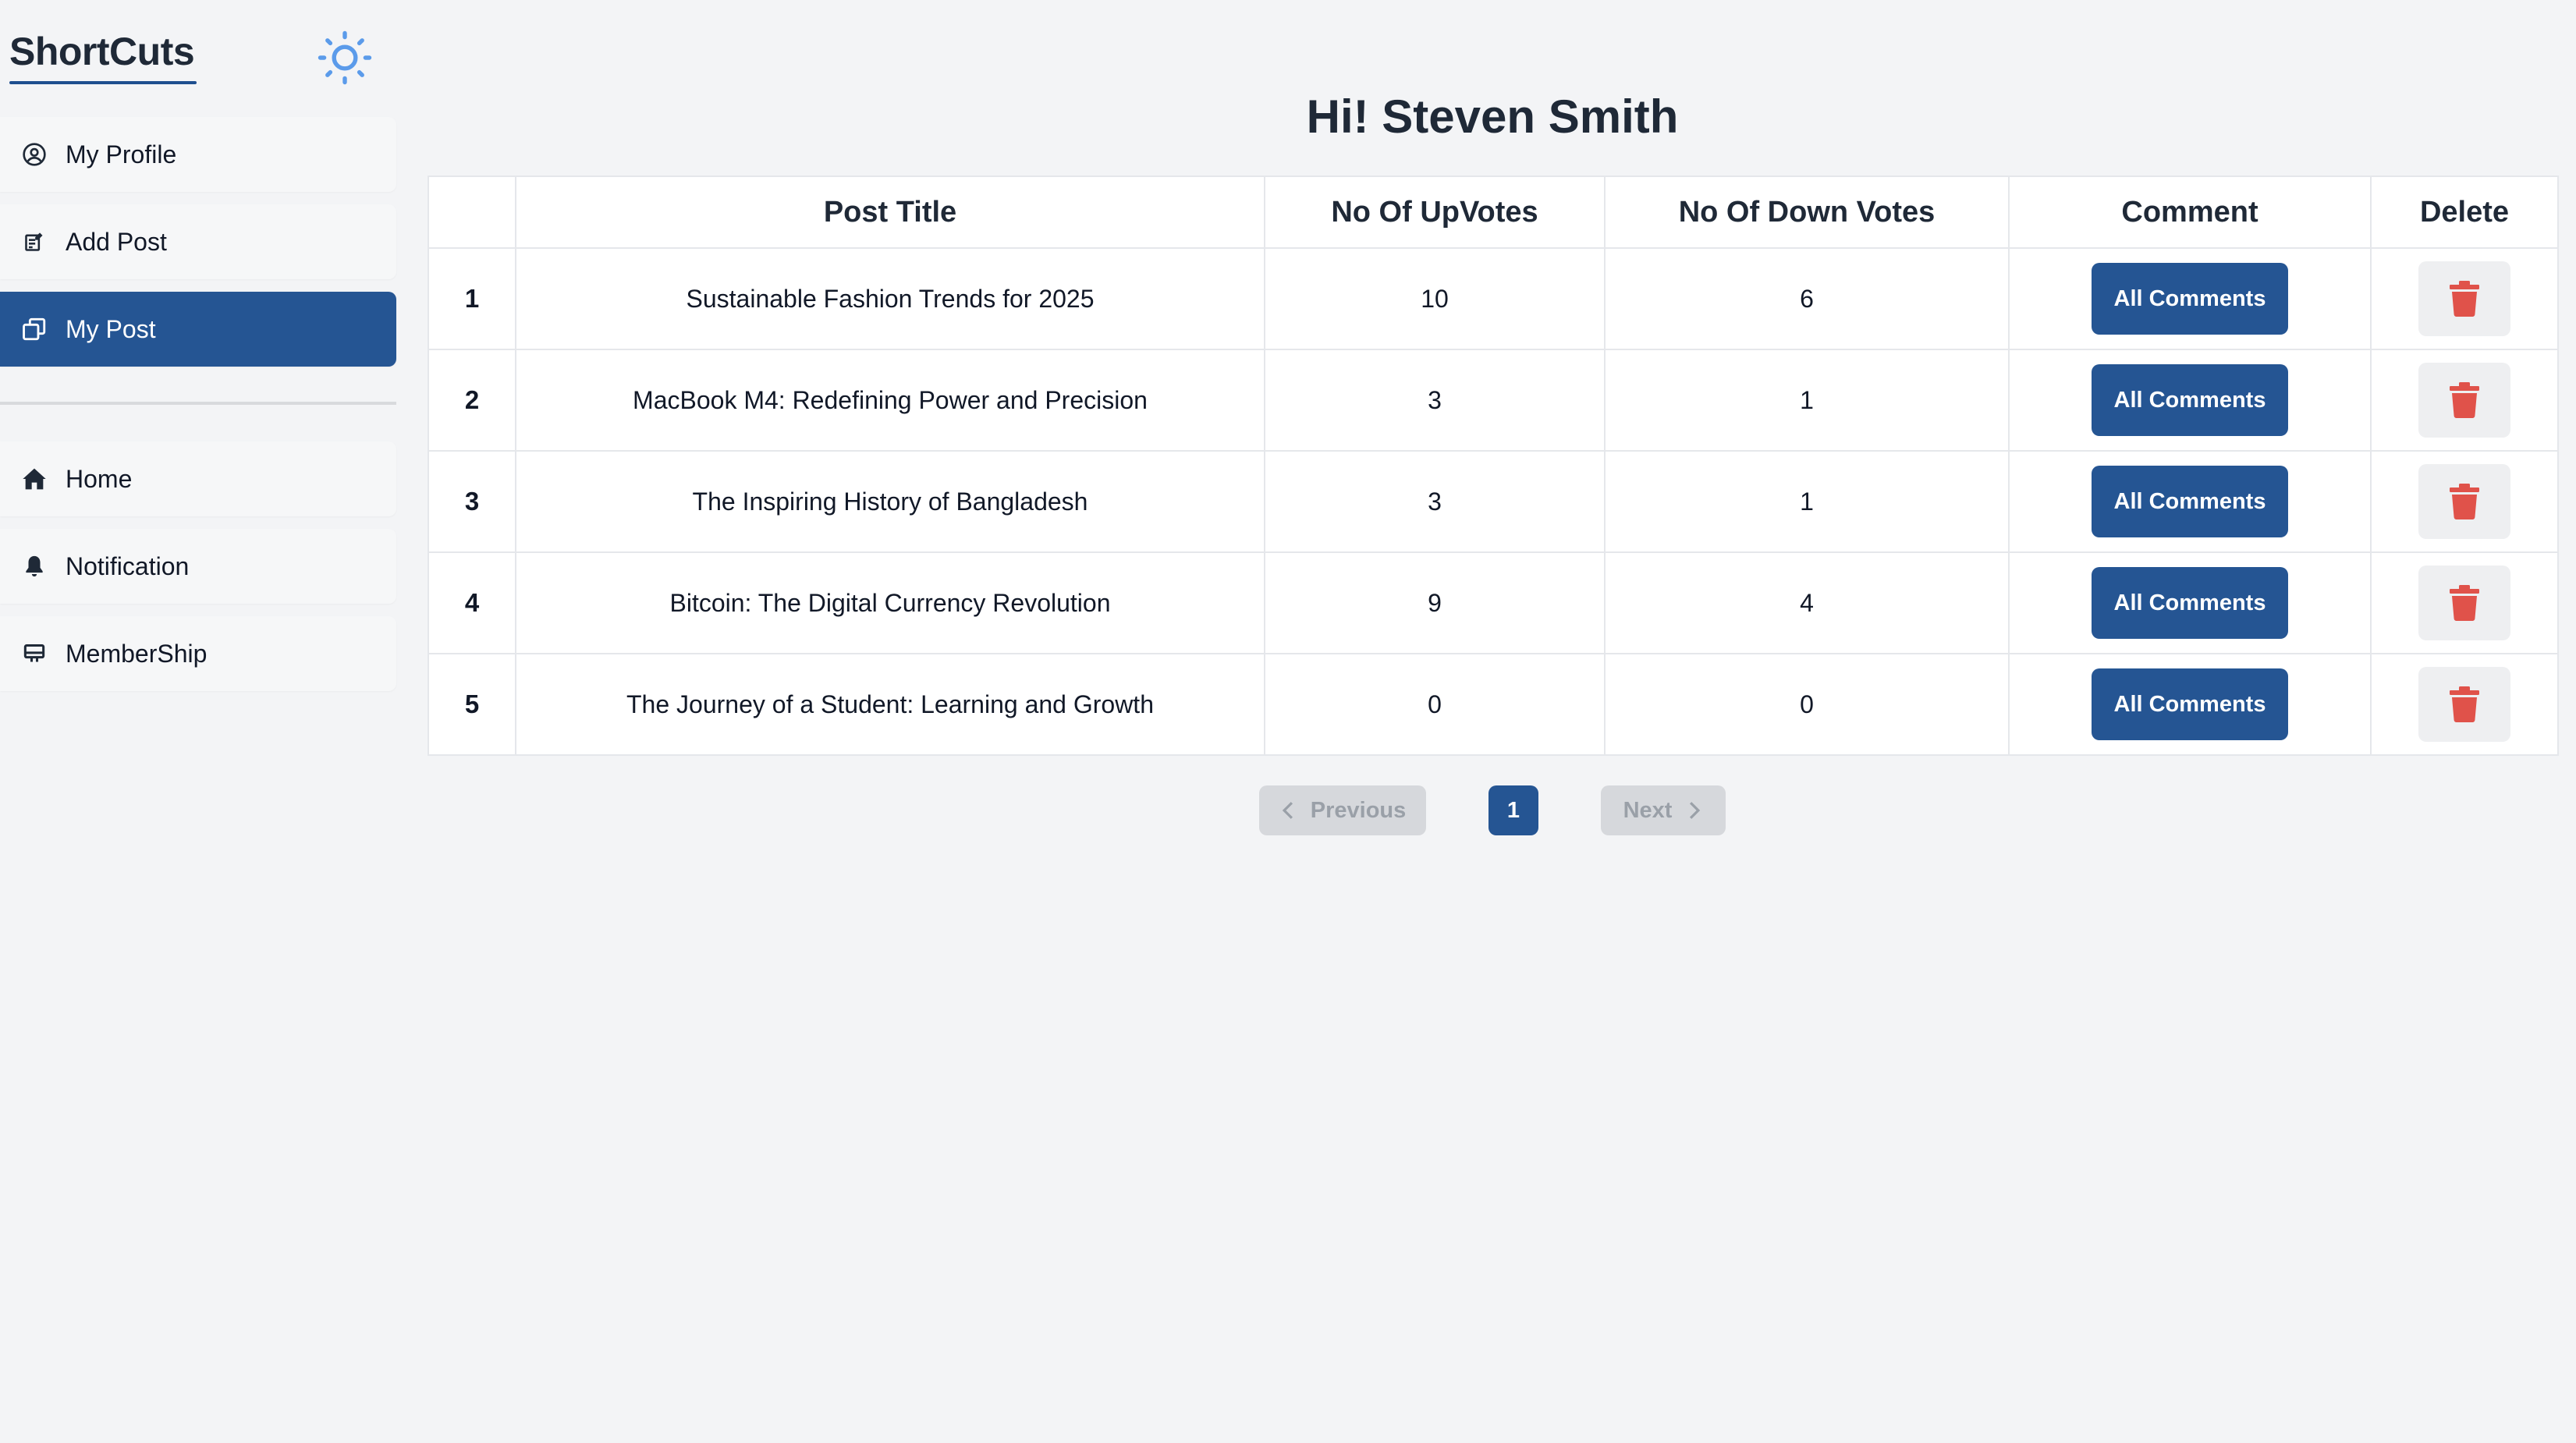 The height and width of the screenshot is (1443, 2576). Describe the element at coordinates (34, 154) in the screenshot. I see `user-circle-icon` at that location.